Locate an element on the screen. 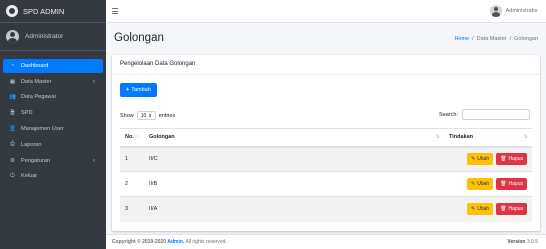 The height and width of the screenshot is (249, 546). entries-select: 10 ⬍ is located at coordinates (146, 115).